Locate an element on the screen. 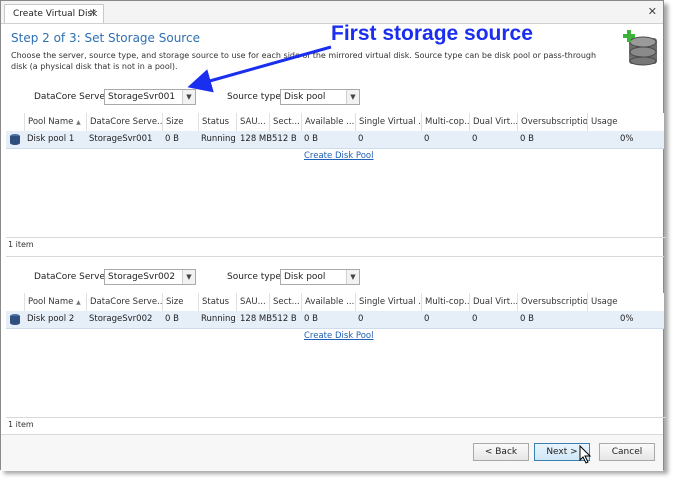 Image resolution: width=673 pixels, height=480 pixels. mouse-cursor-icon is located at coordinates (585, 454).